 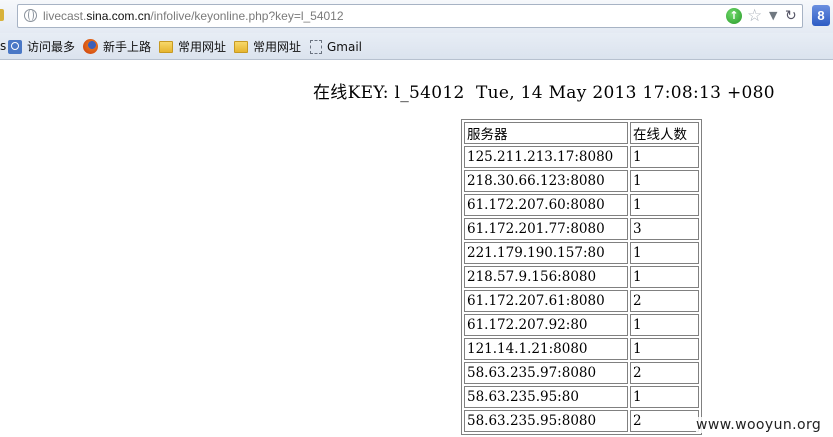 I want to click on table-row: 218.30.66.123:8080 1, so click(x=581, y=181).